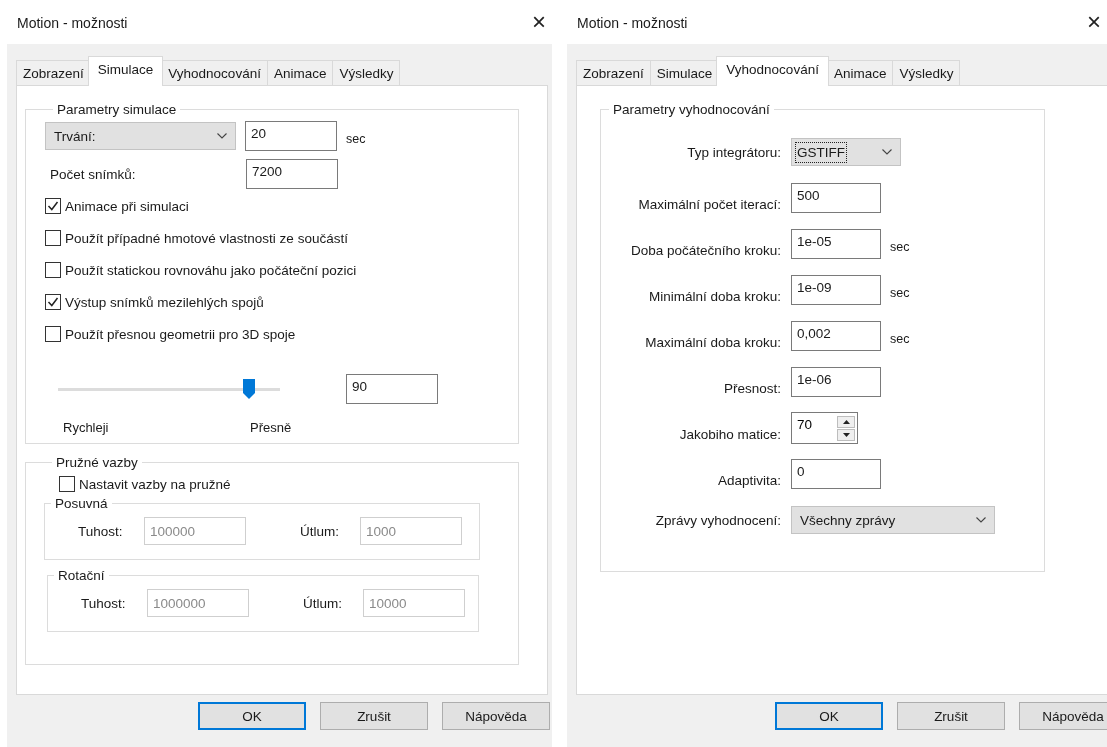 The width and height of the screenshot is (1107, 747). I want to click on dropdown: Trvání:, so click(140, 136).